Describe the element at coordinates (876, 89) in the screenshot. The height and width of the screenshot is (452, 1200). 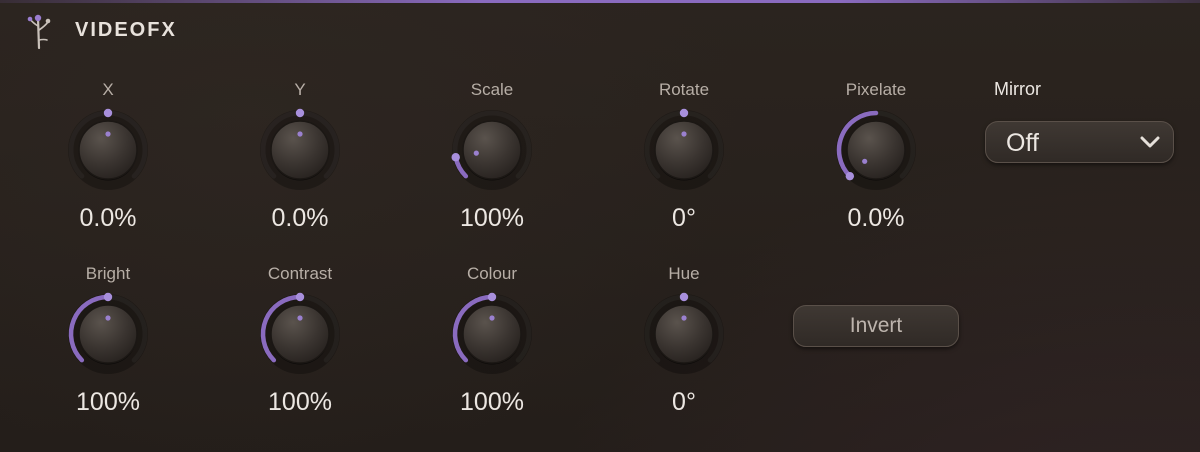
I see `knob-label: Pixelate` at that location.